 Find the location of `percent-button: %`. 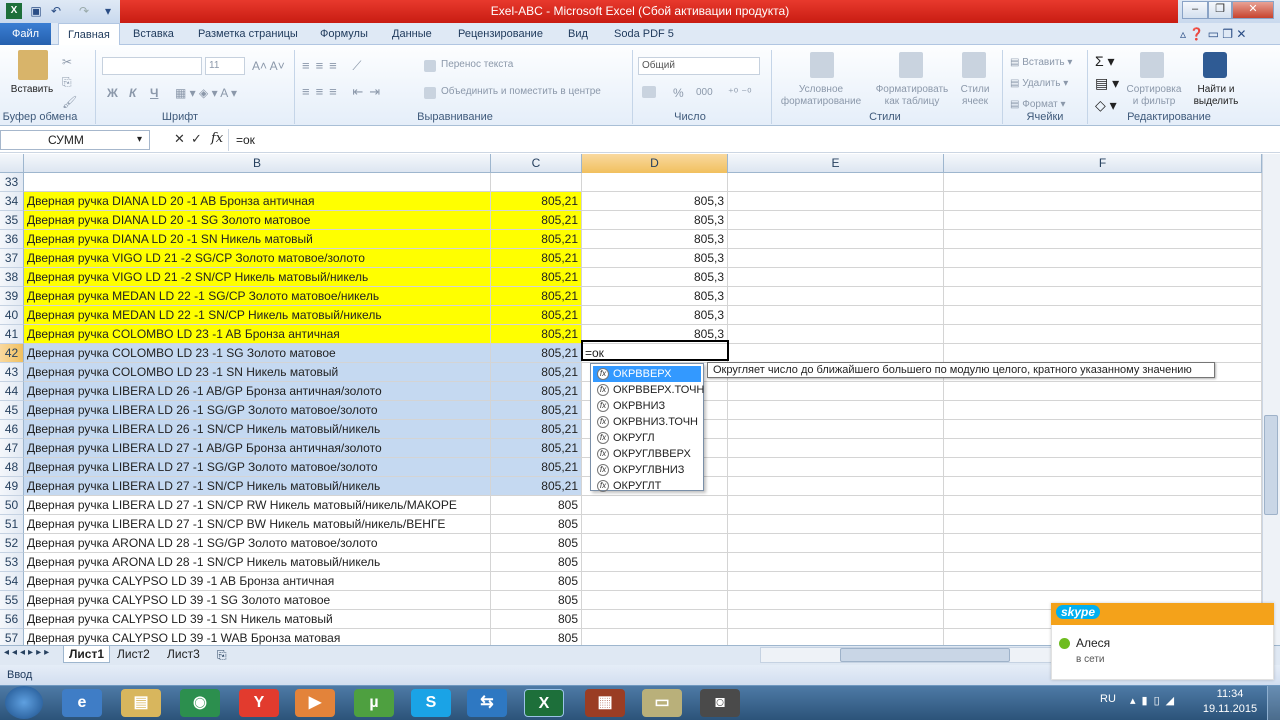

percent-button: % is located at coordinates (678, 93).